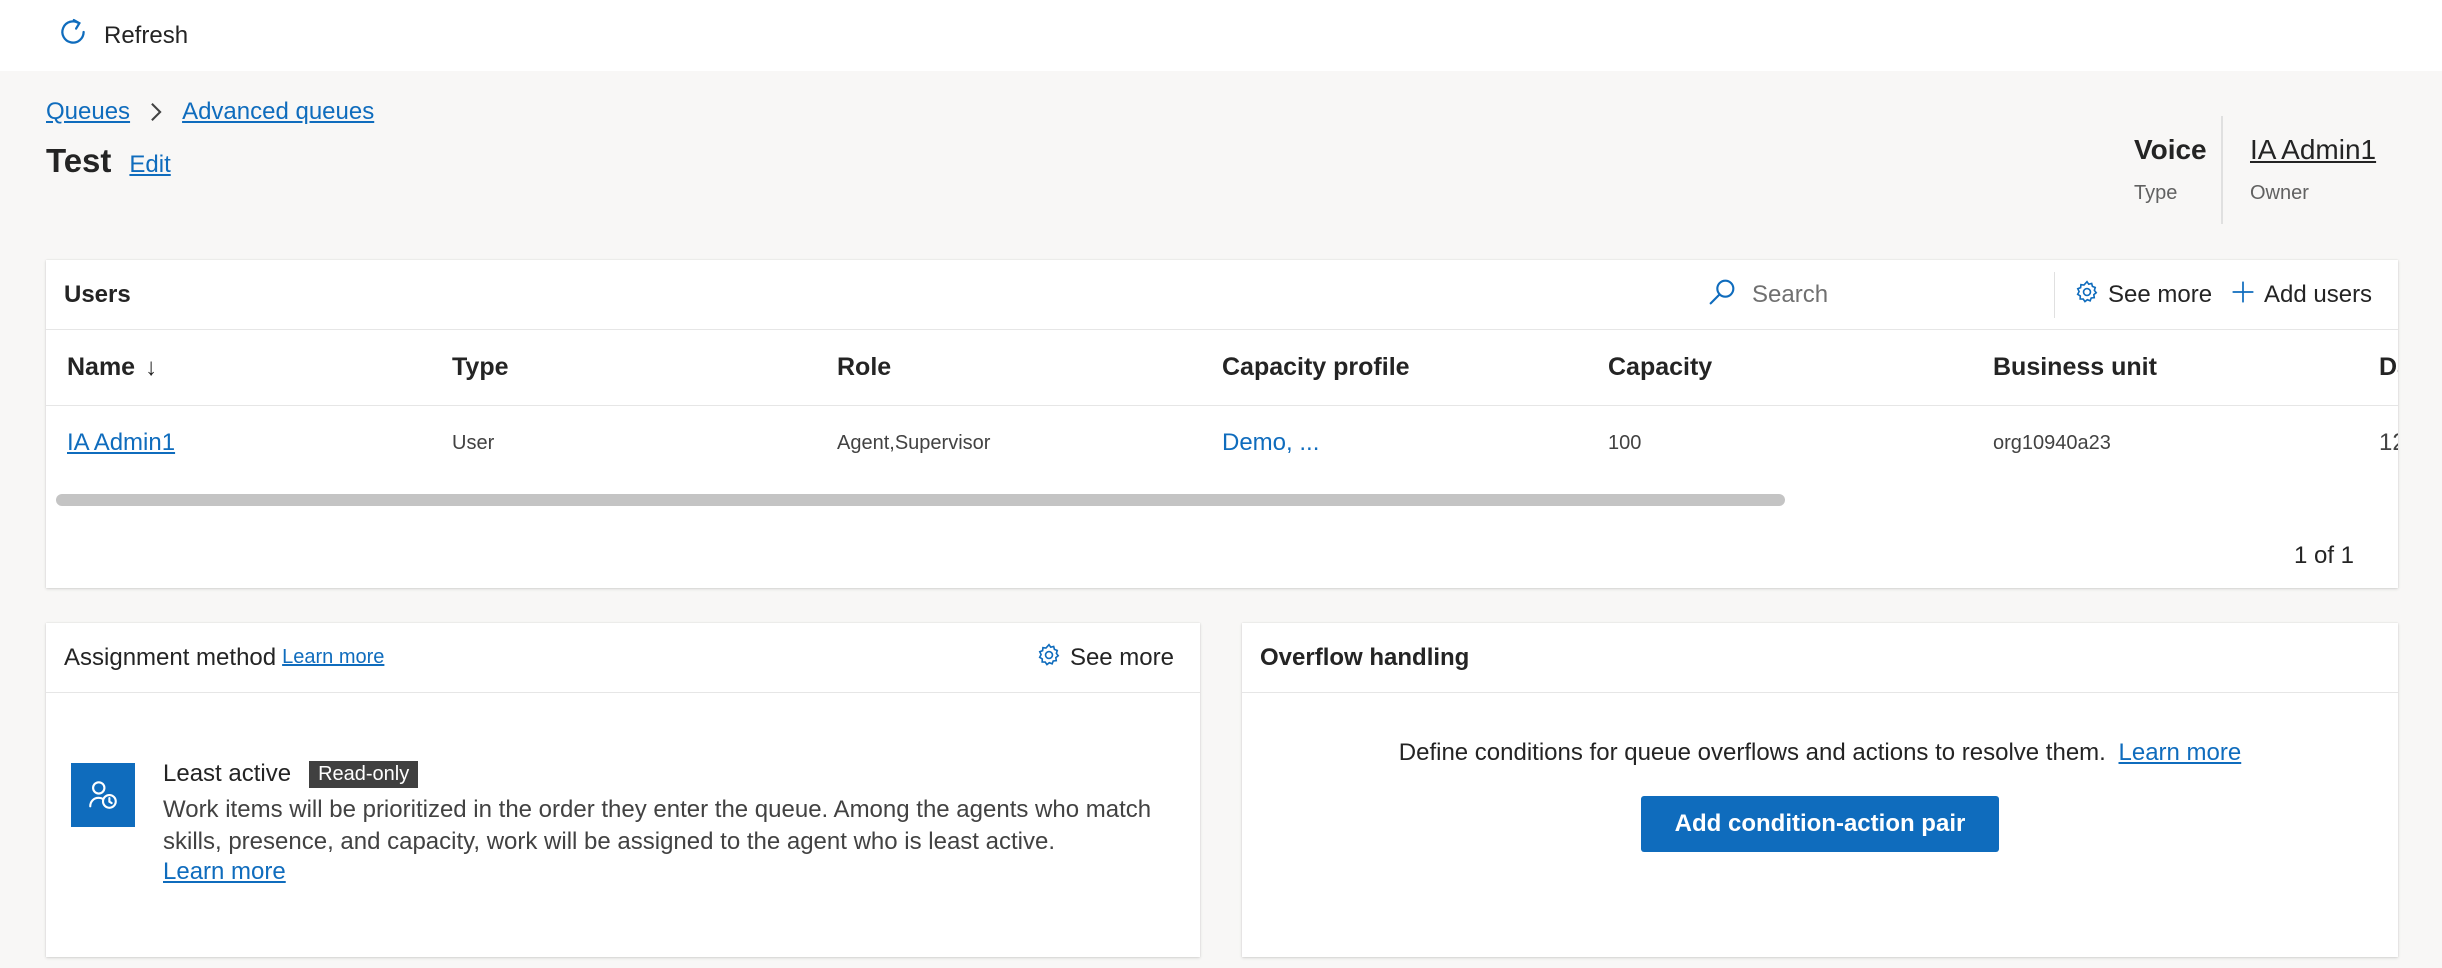  I want to click on users-see-more-button: See more, so click(2143, 295).